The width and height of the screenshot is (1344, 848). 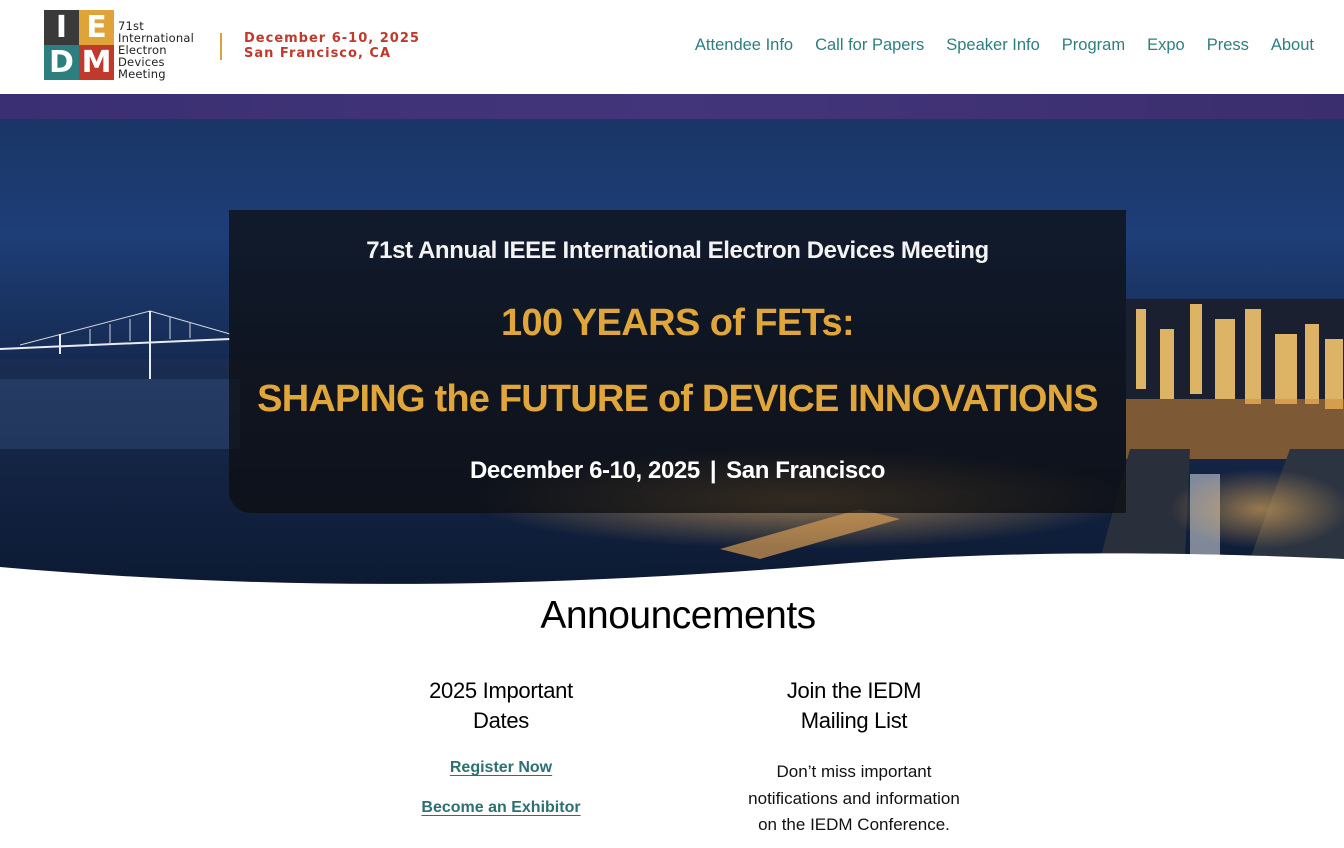 What do you see at coordinates (501, 720) in the screenshot?
I see `heading-line: Dates` at bounding box center [501, 720].